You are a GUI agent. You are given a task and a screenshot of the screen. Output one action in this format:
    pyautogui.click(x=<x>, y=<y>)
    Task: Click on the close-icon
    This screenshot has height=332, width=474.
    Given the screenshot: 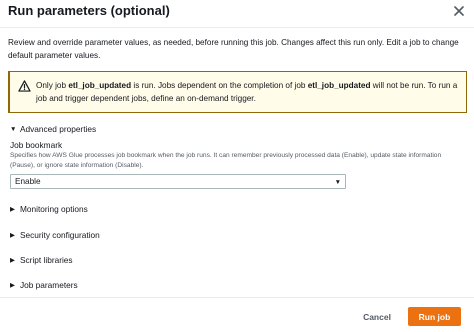 What is the action you would take?
    pyautogui.click(x=459, y=11)
    